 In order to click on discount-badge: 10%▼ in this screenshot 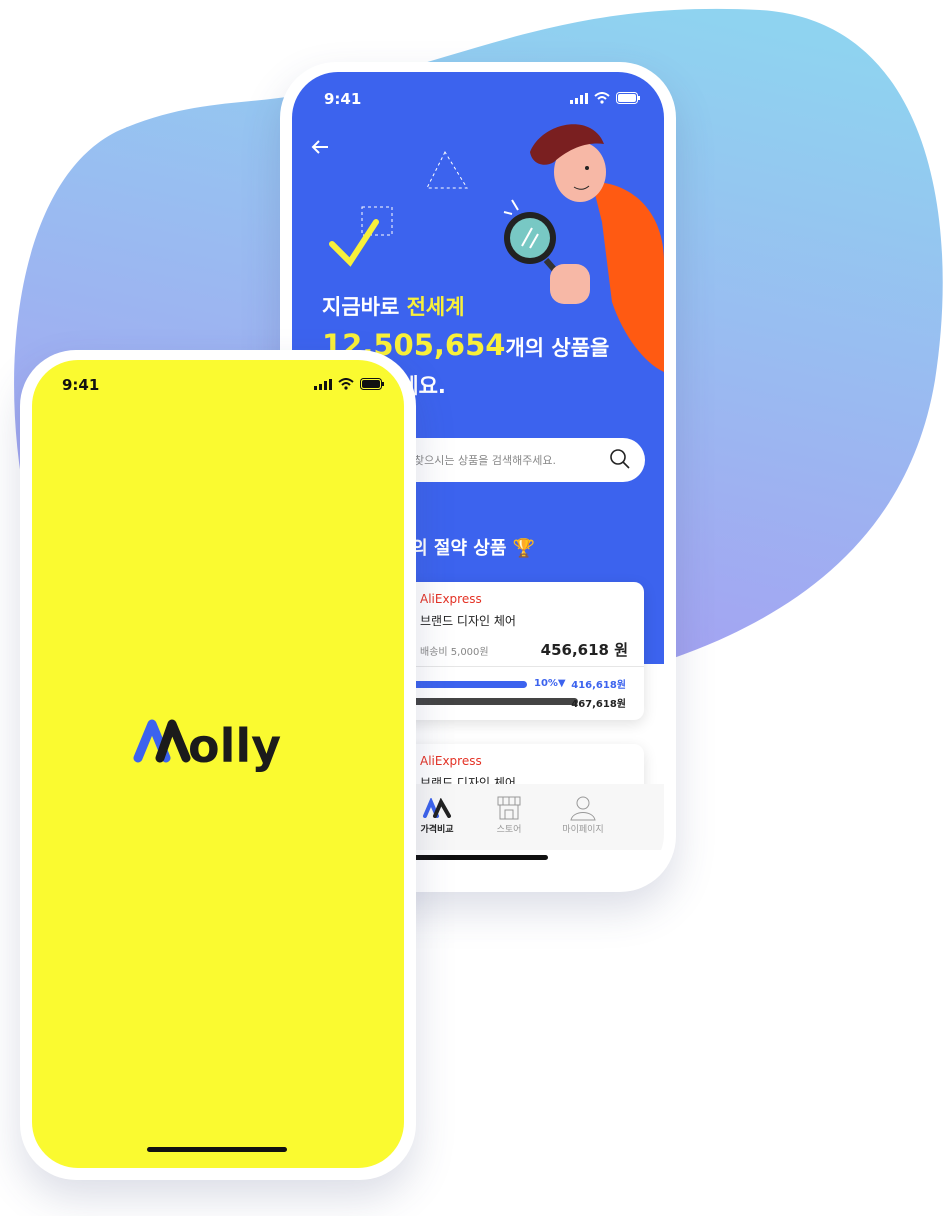, I will do `click(550, 683)`.